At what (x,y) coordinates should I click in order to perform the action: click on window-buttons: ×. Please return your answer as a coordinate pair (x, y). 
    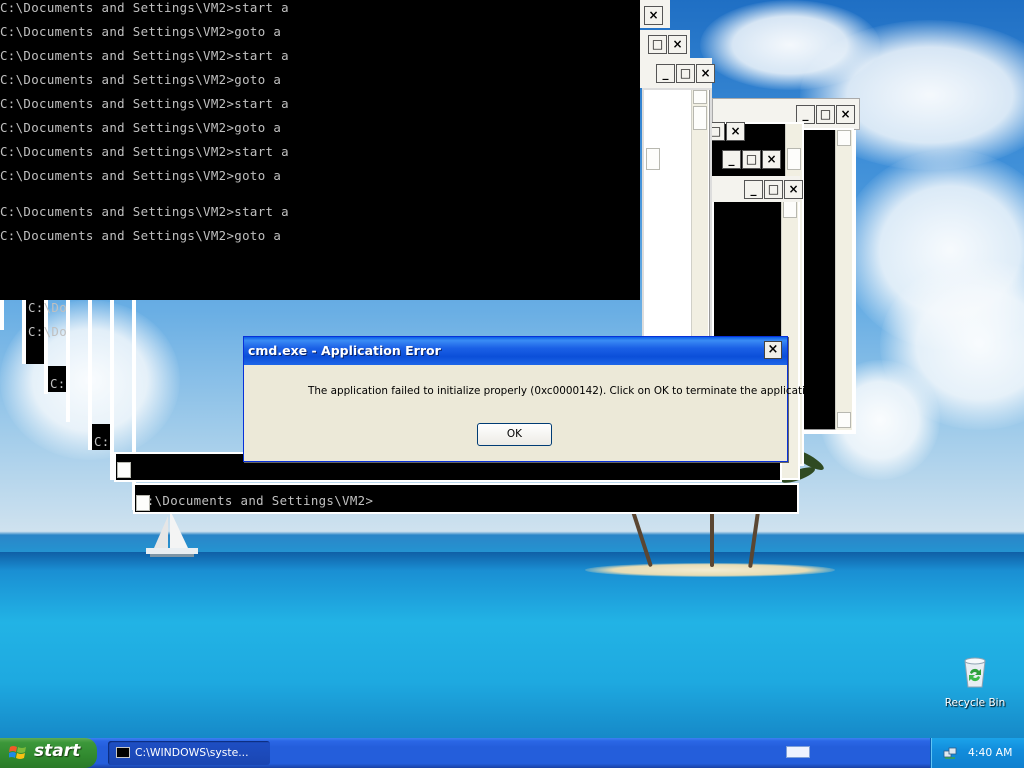
    Looking at the image, I should click on (653, 15).